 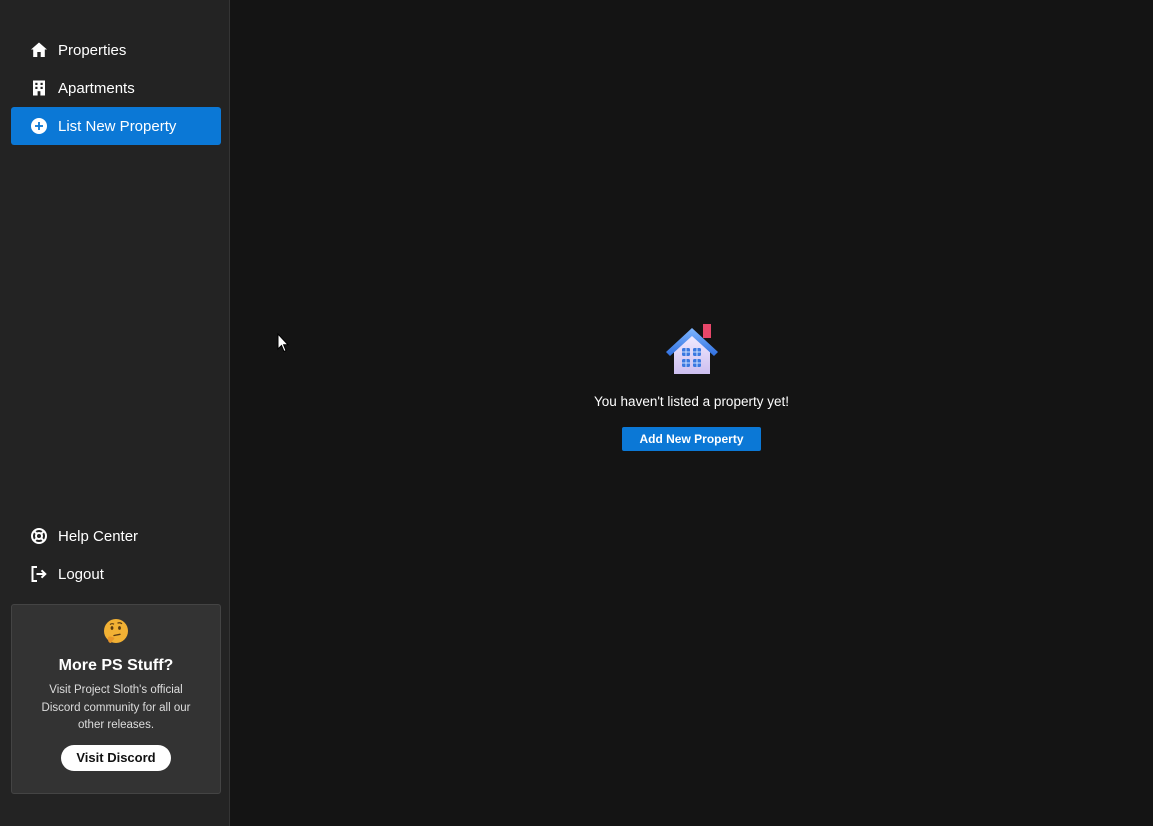 I want to click on sidebar-item-list-new-property: List New Property, so click(x=116, y=126).